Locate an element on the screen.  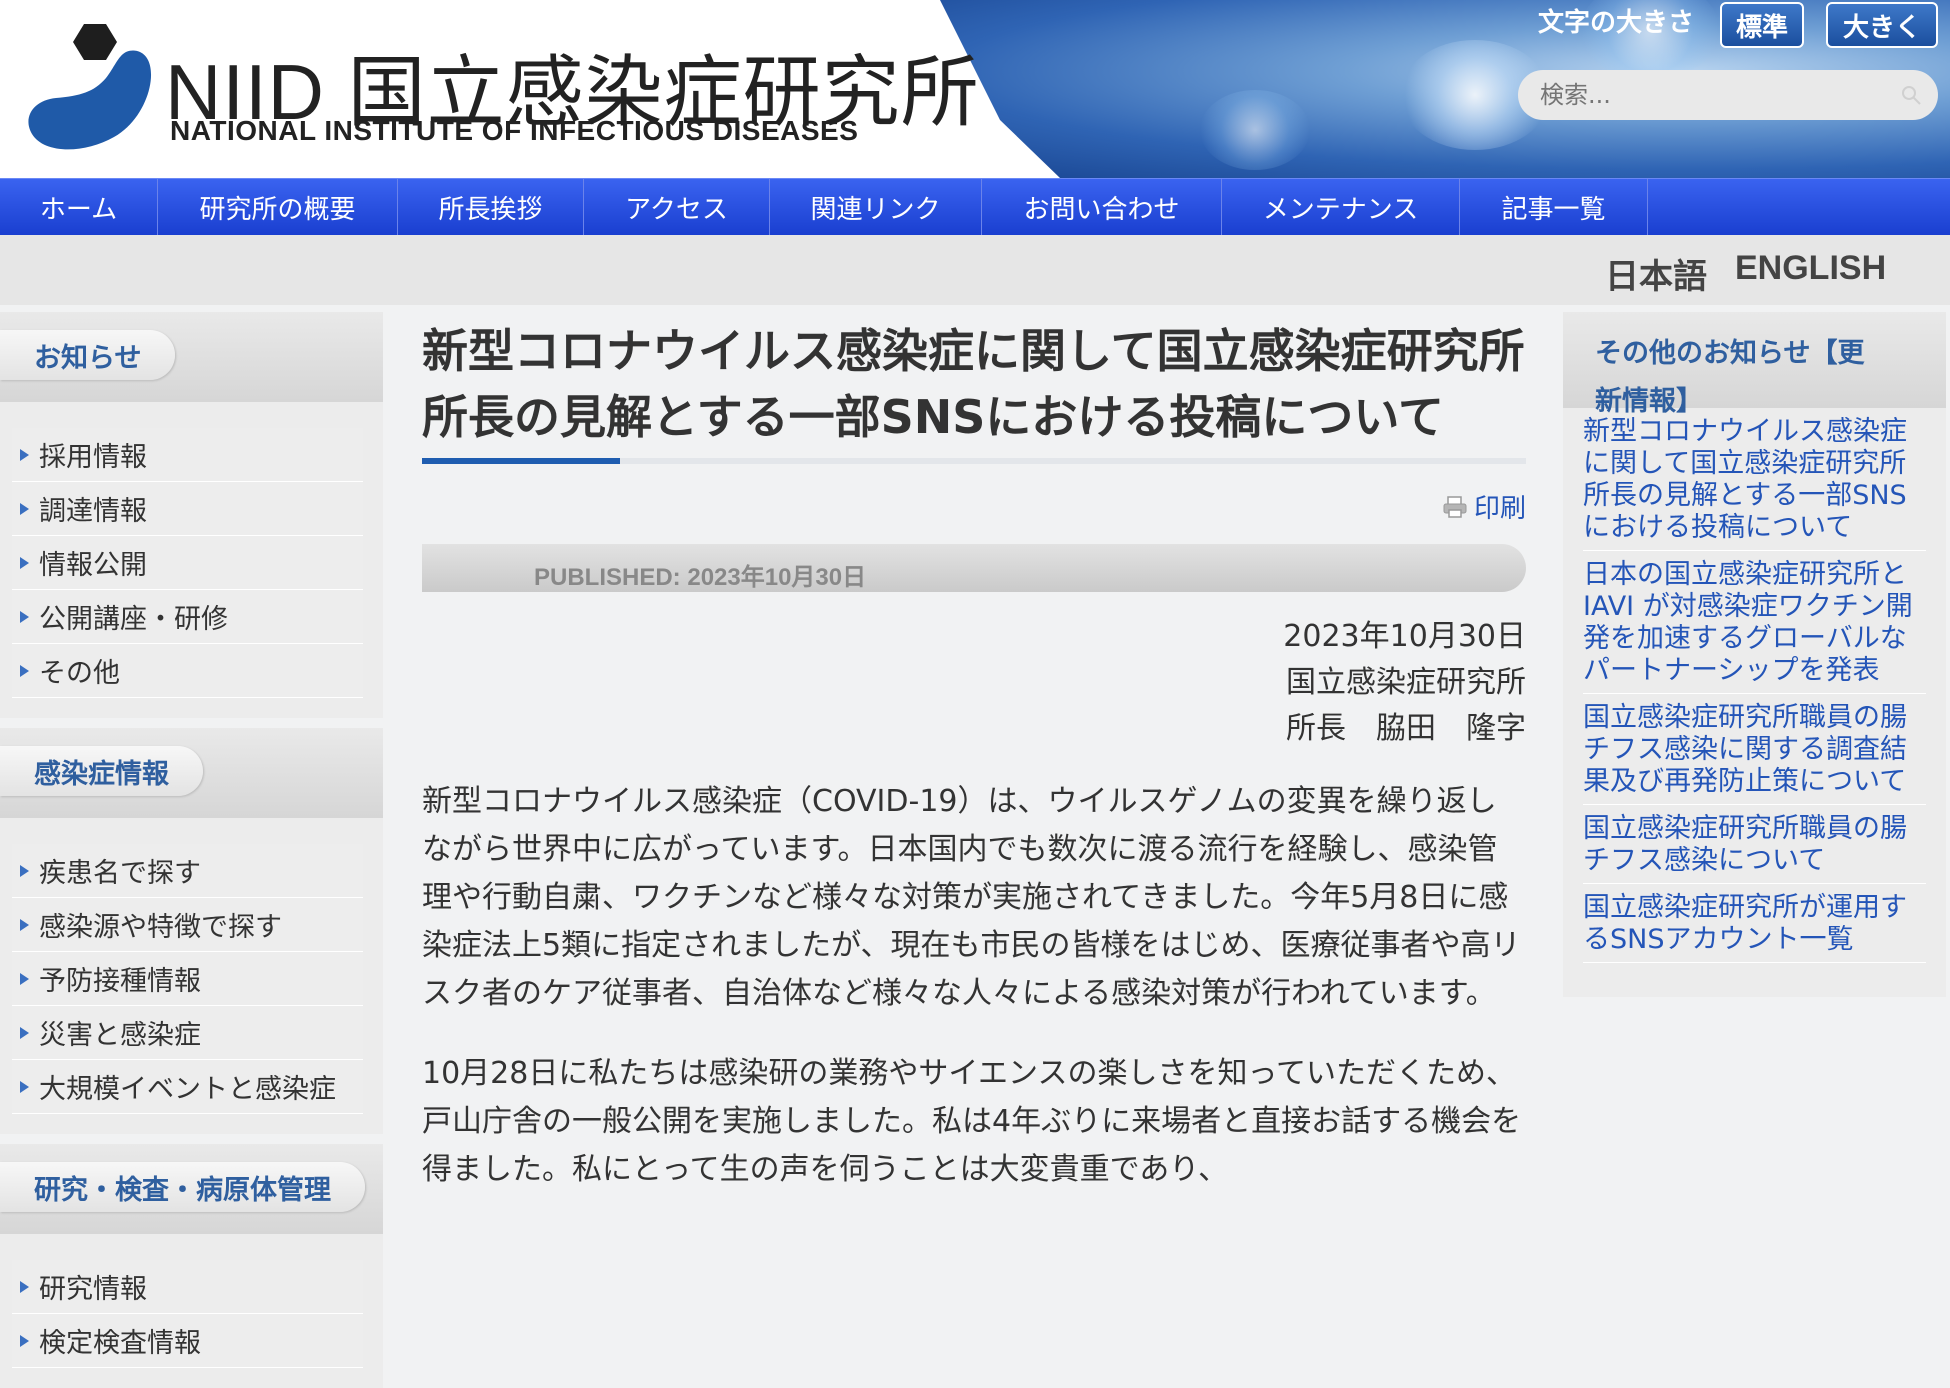
language-bar: 日本語 ENGLISH is located at coordinates (975, 270).